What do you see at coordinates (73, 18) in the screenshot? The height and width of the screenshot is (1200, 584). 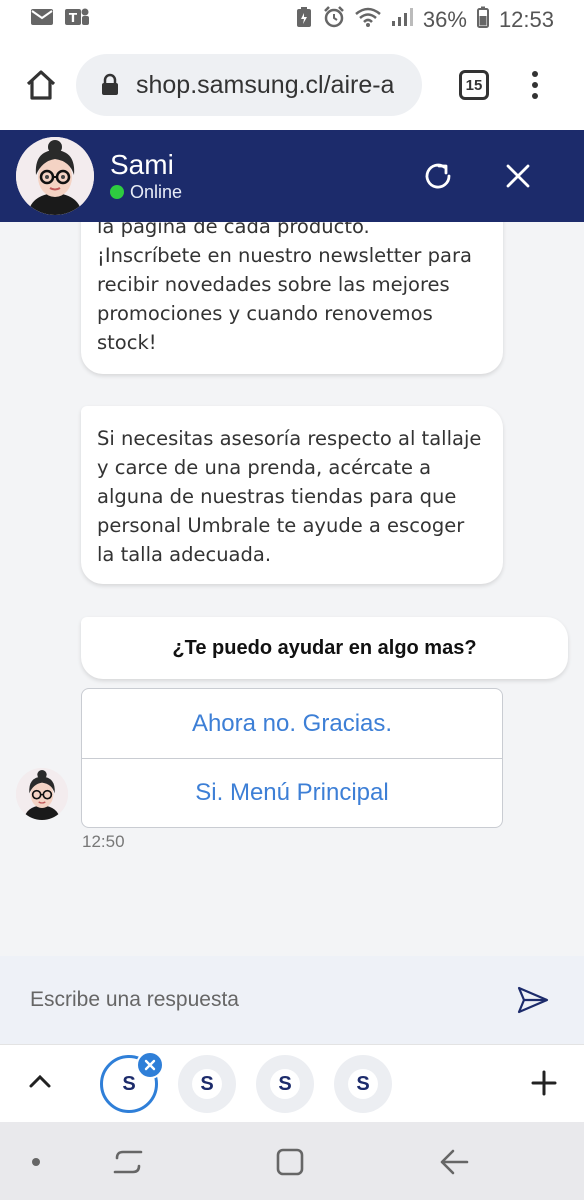 I see `svg-text: T` at bounding box center [73, 18].